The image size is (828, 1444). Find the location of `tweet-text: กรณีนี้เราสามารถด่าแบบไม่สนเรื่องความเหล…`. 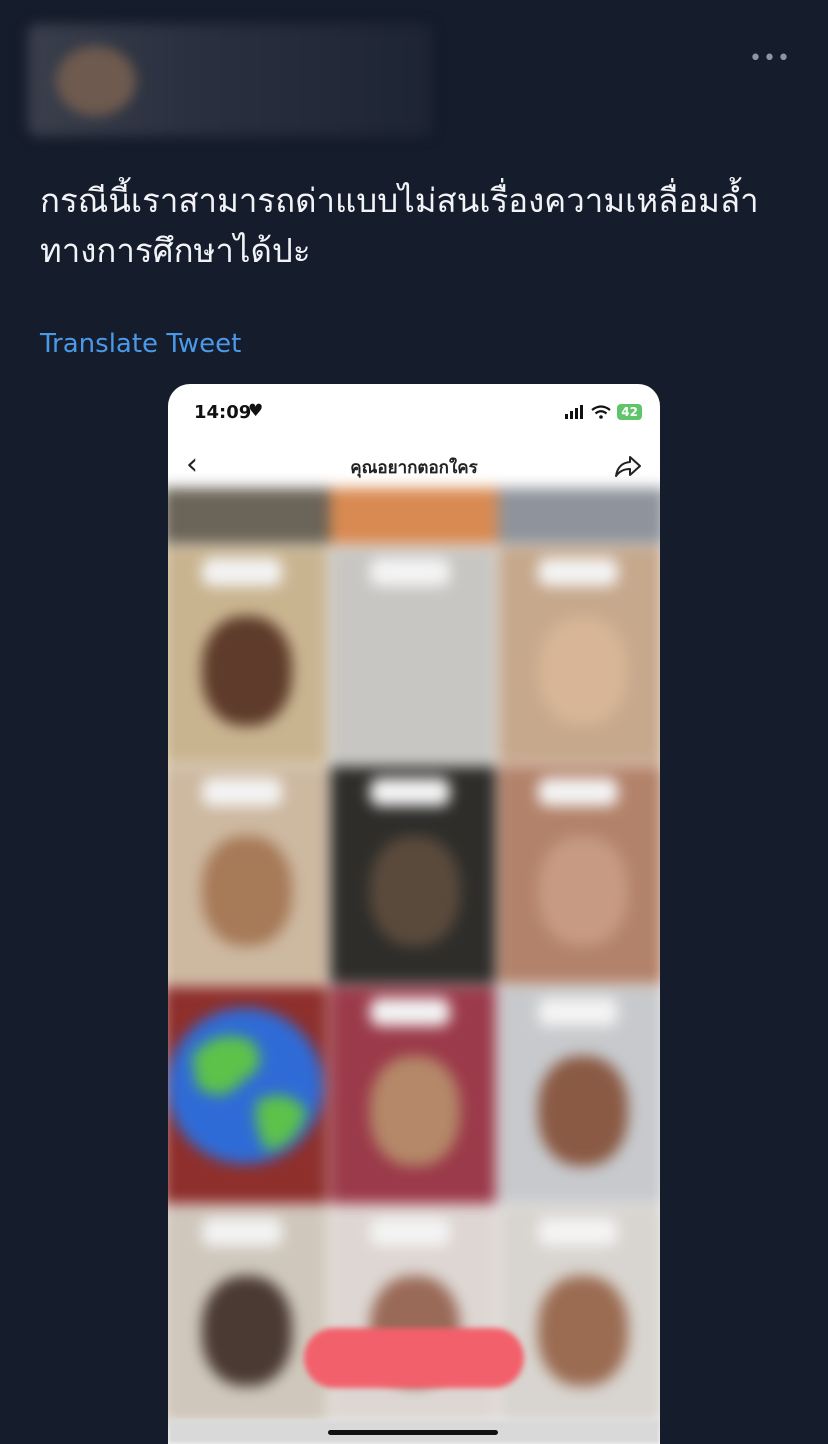

tweet-text: กรณีนี้เราสามารถด่าแบบไม่สนเรื่องความเหล… is located at coordinates (420, 226).